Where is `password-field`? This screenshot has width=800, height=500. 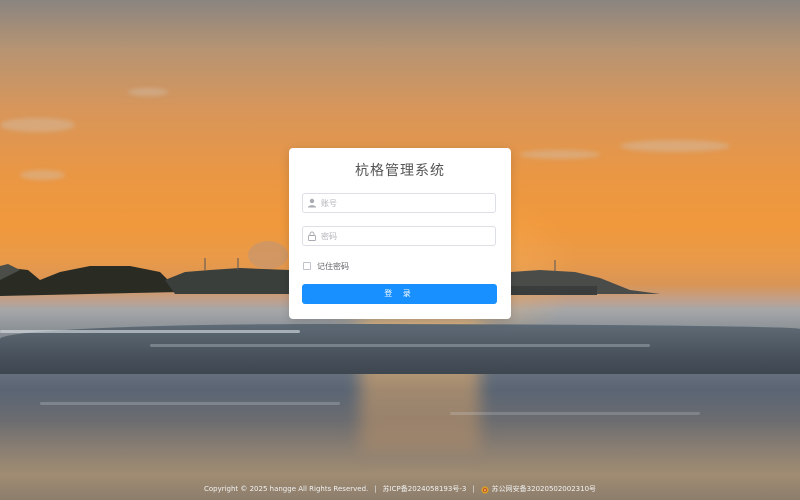 password-field is located at coordinates (399, 236).